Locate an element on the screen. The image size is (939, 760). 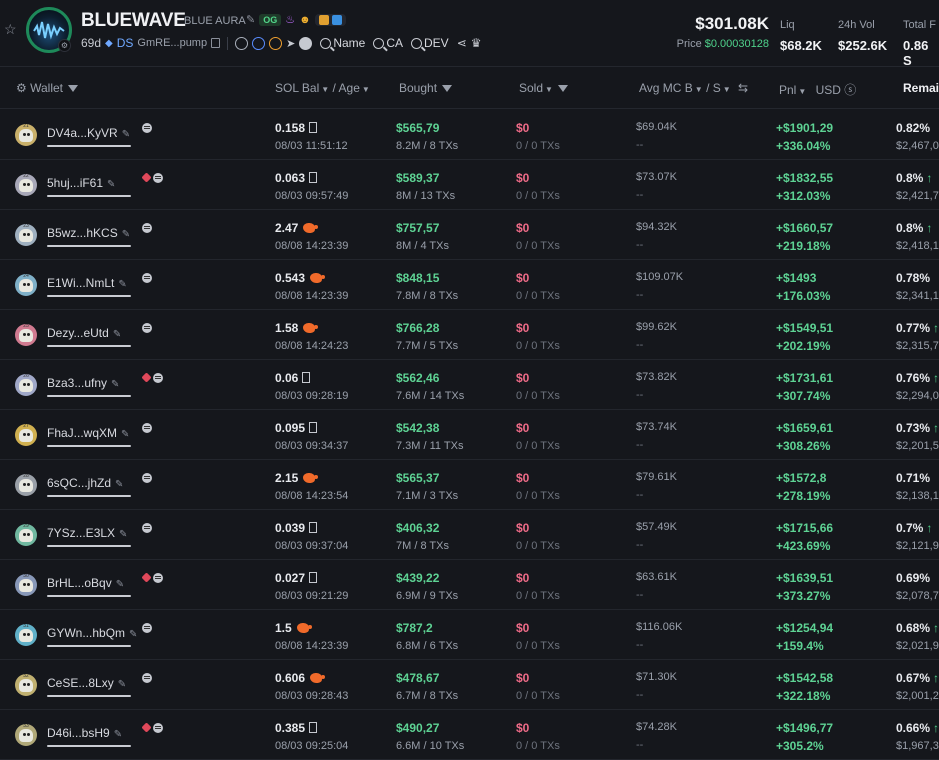
star-icon: ☆ is located at coordinates (11, 29).